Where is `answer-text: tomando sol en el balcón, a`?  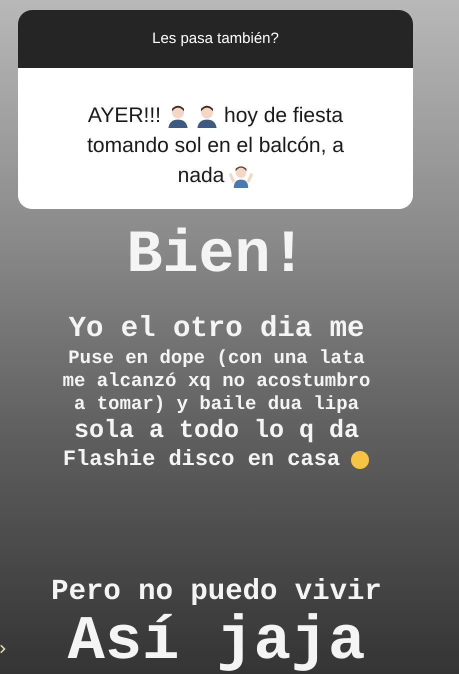 answer-text: tomando sol en el balcón, a is located at coordinates (215, 146).